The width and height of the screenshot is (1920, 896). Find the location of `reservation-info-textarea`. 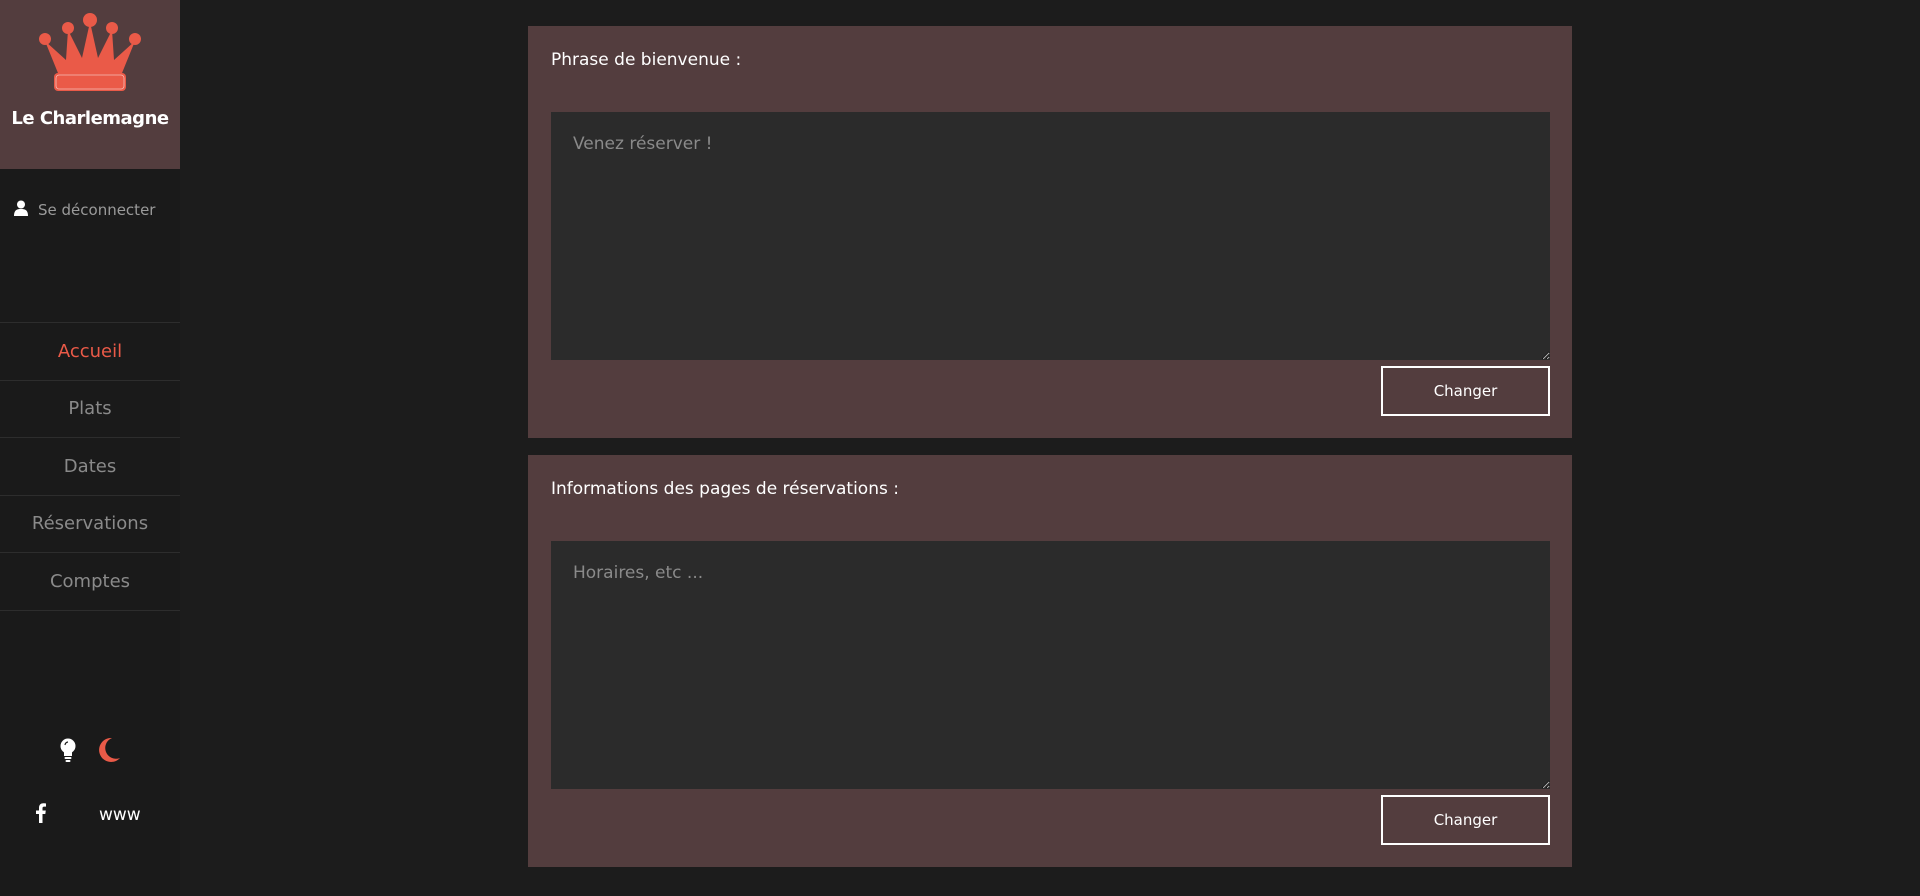

reservation-info-textarea is located at coordinates (1050, 665).